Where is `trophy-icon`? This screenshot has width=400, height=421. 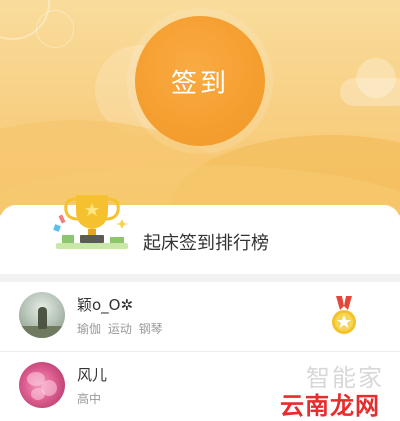
trophy-icon is located at coordinates (90, 222).